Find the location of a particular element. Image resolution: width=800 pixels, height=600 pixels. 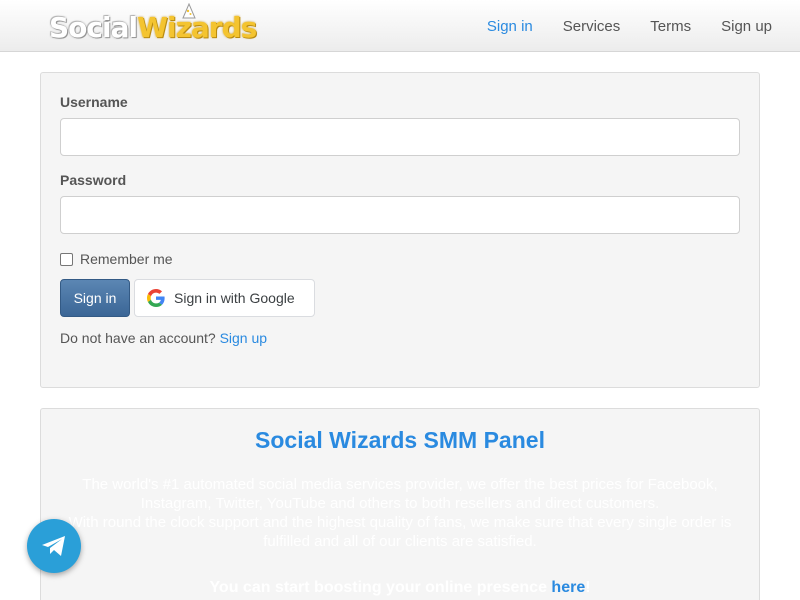

remember-me-row: Remember me is located at coordinates (116, 259).